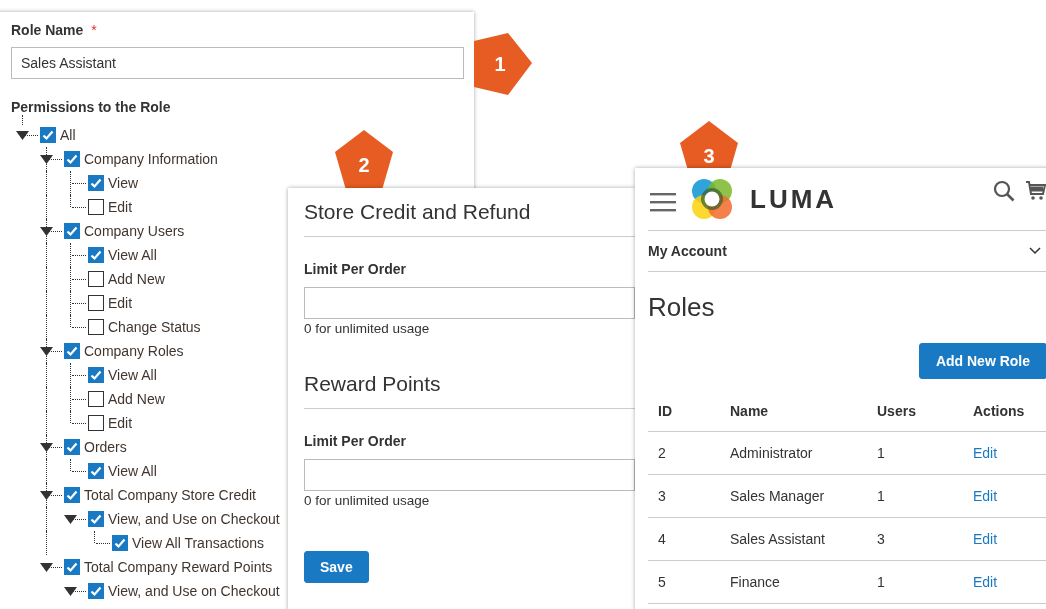 This screenshot has height=609, width=1046. Describe the element at coordinates (712, 199) in the screenshot. I see `logo-icon` at that location.